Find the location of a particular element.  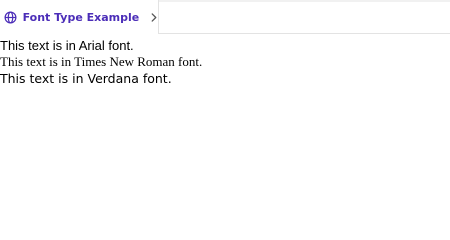

times-text-line: This text is in Times New Roman font. is located at coordinates (101, 61).